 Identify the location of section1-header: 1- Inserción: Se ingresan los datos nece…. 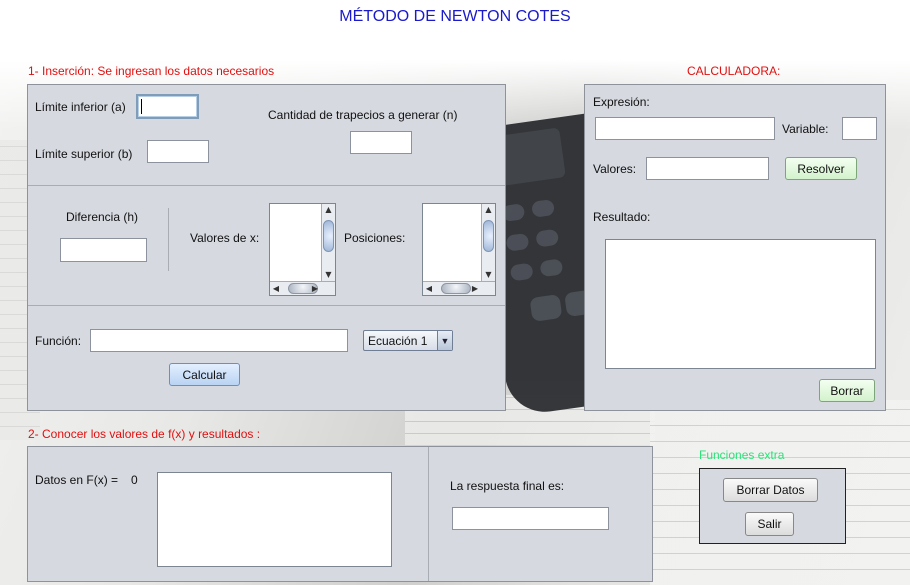
(151, 71).